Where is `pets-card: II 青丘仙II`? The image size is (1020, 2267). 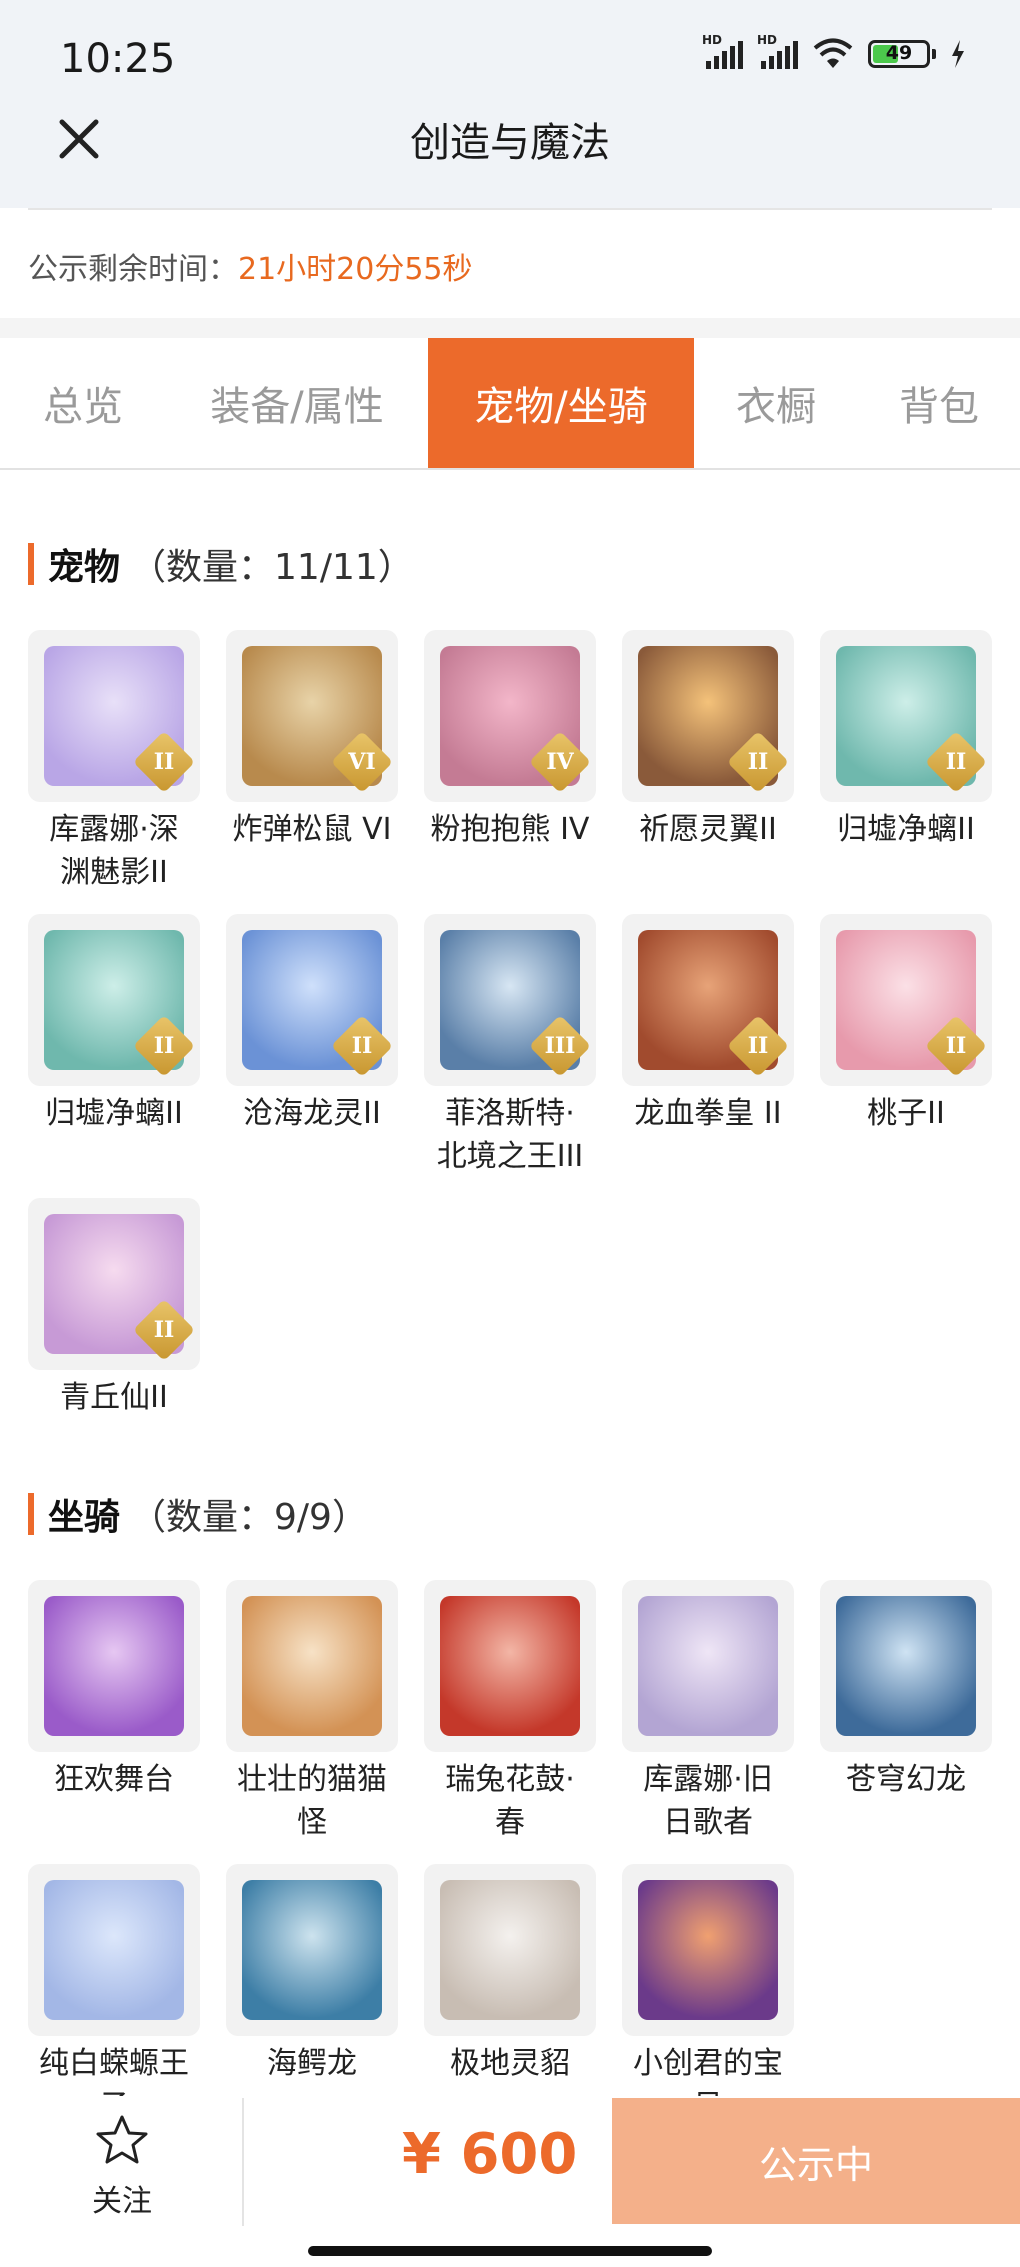
pets-card: II 青丘仙II is located at coordinates (114, 1308).